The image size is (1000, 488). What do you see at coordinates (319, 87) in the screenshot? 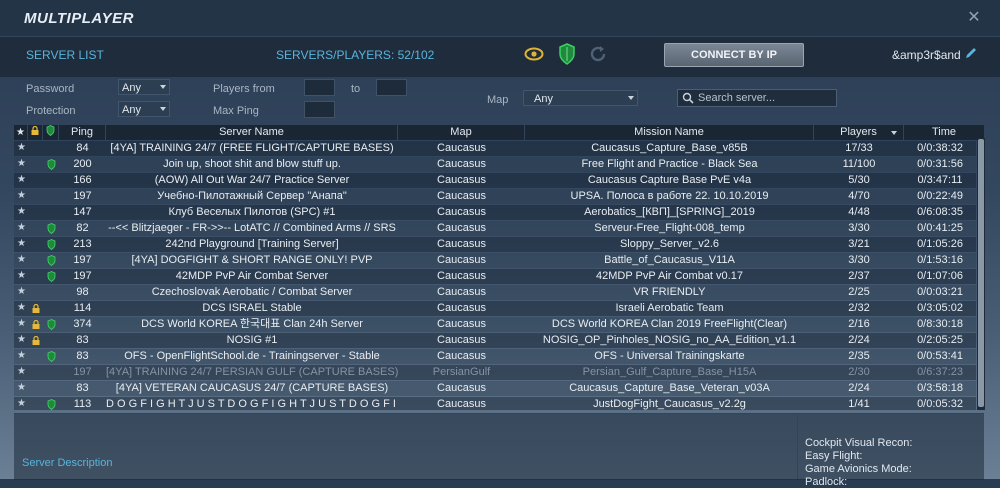
I see `players-from-input` at bounding box center [319, 87].